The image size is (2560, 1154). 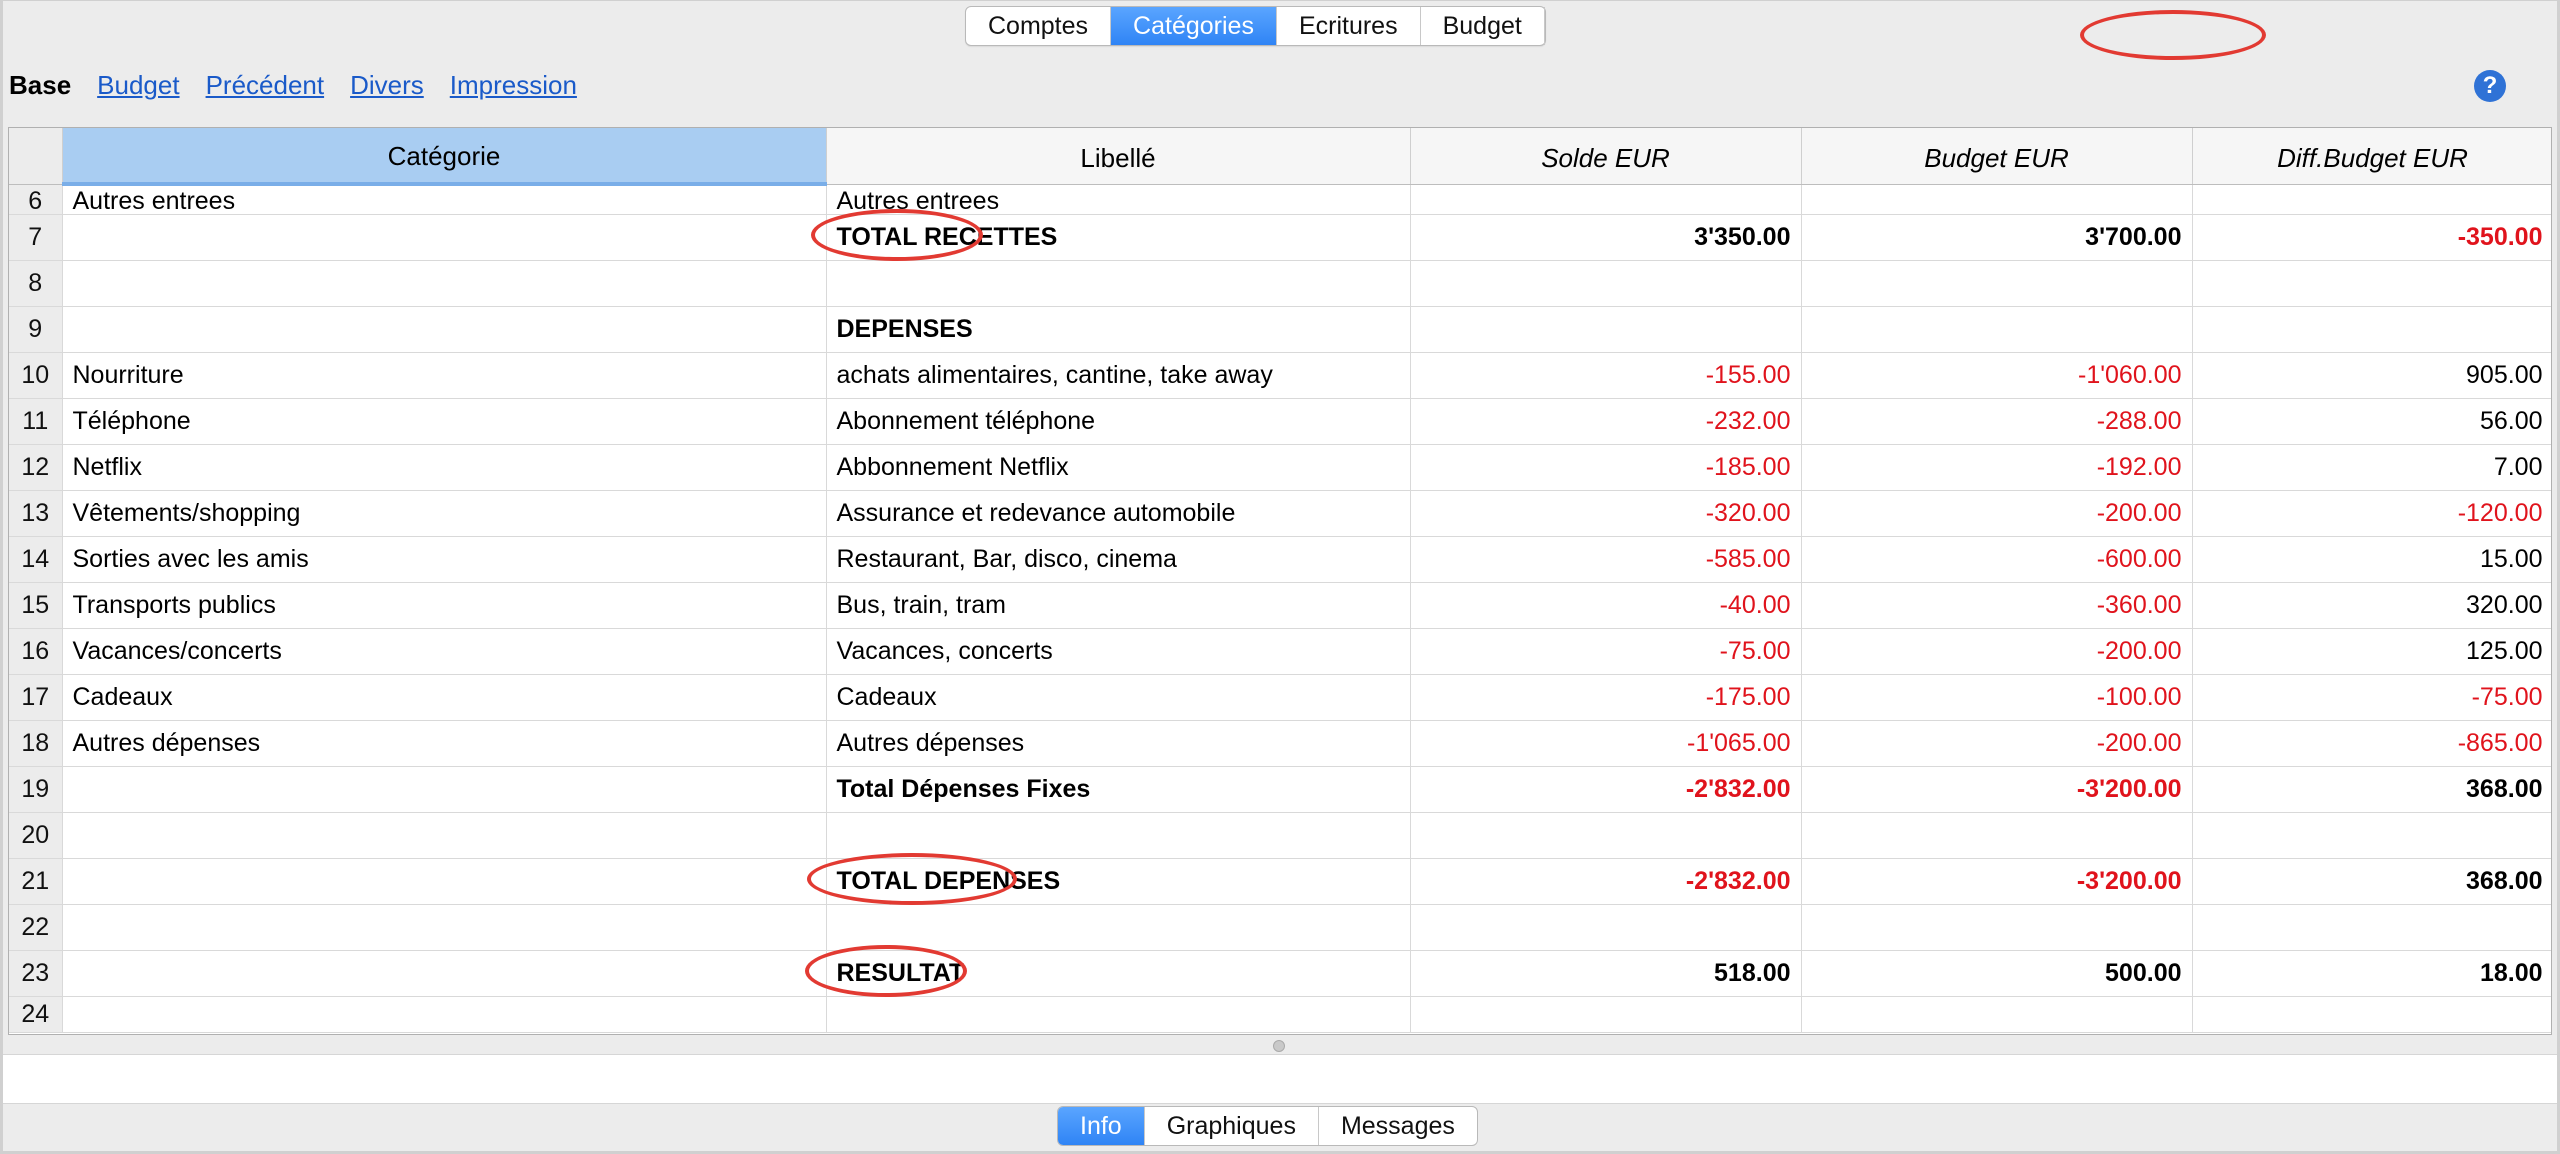 What do you see at coordinates (444, 743) in the screenshot?
I see `cell-categorie: Autres dépenses` at bounding box center [444, 743].